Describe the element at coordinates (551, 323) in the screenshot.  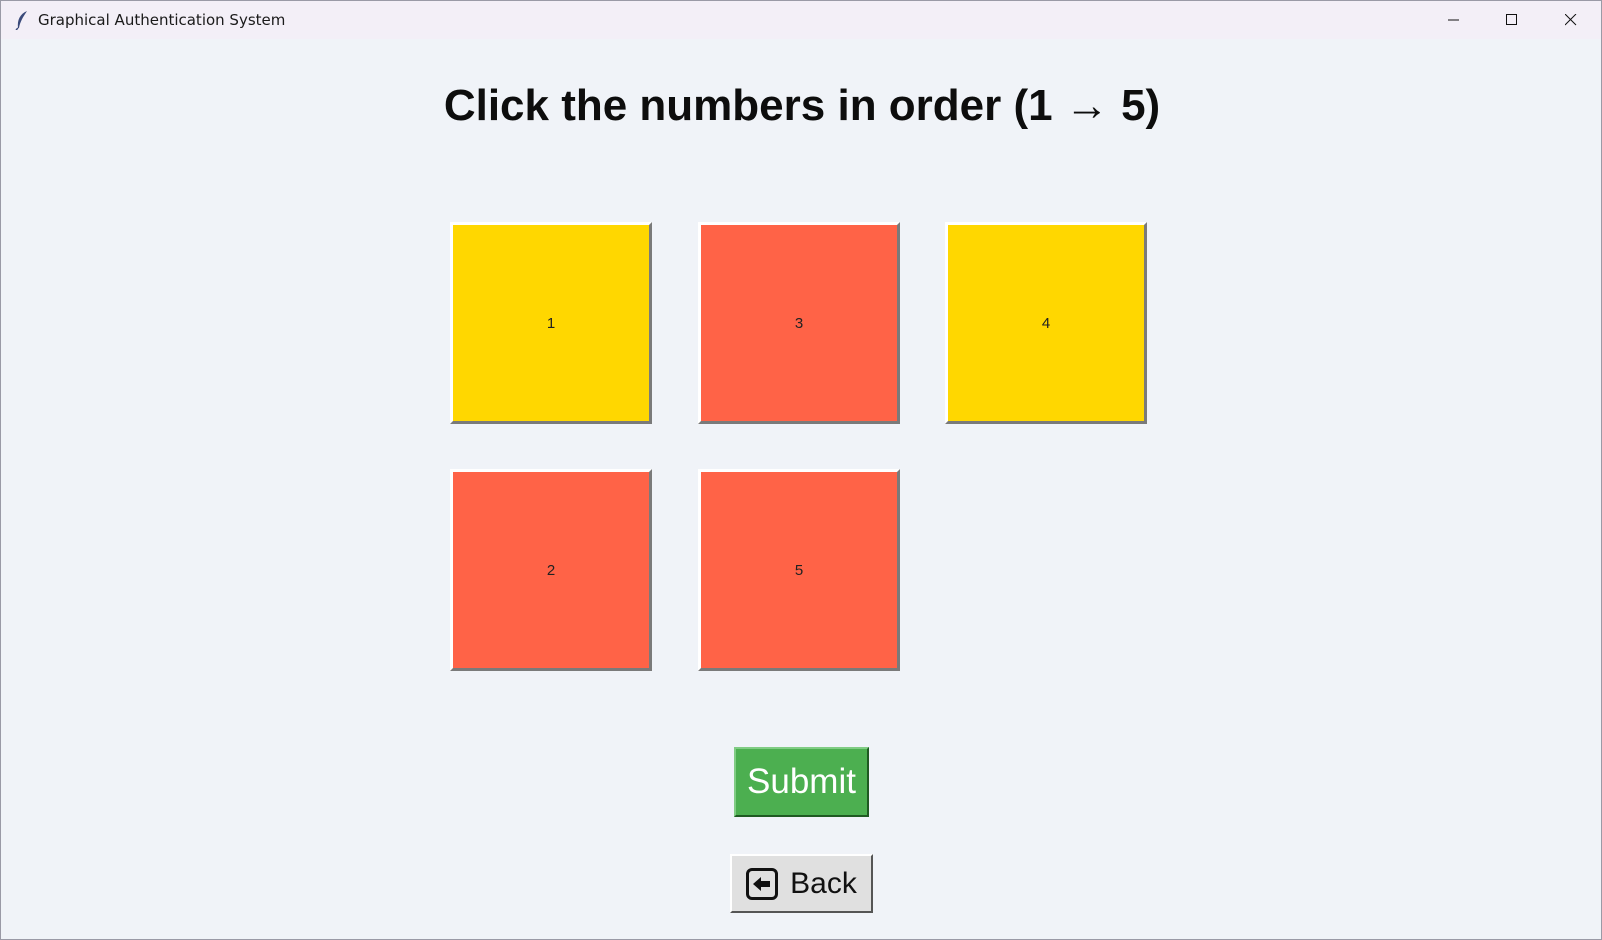
I see `number-tile-1: 1` at that location.